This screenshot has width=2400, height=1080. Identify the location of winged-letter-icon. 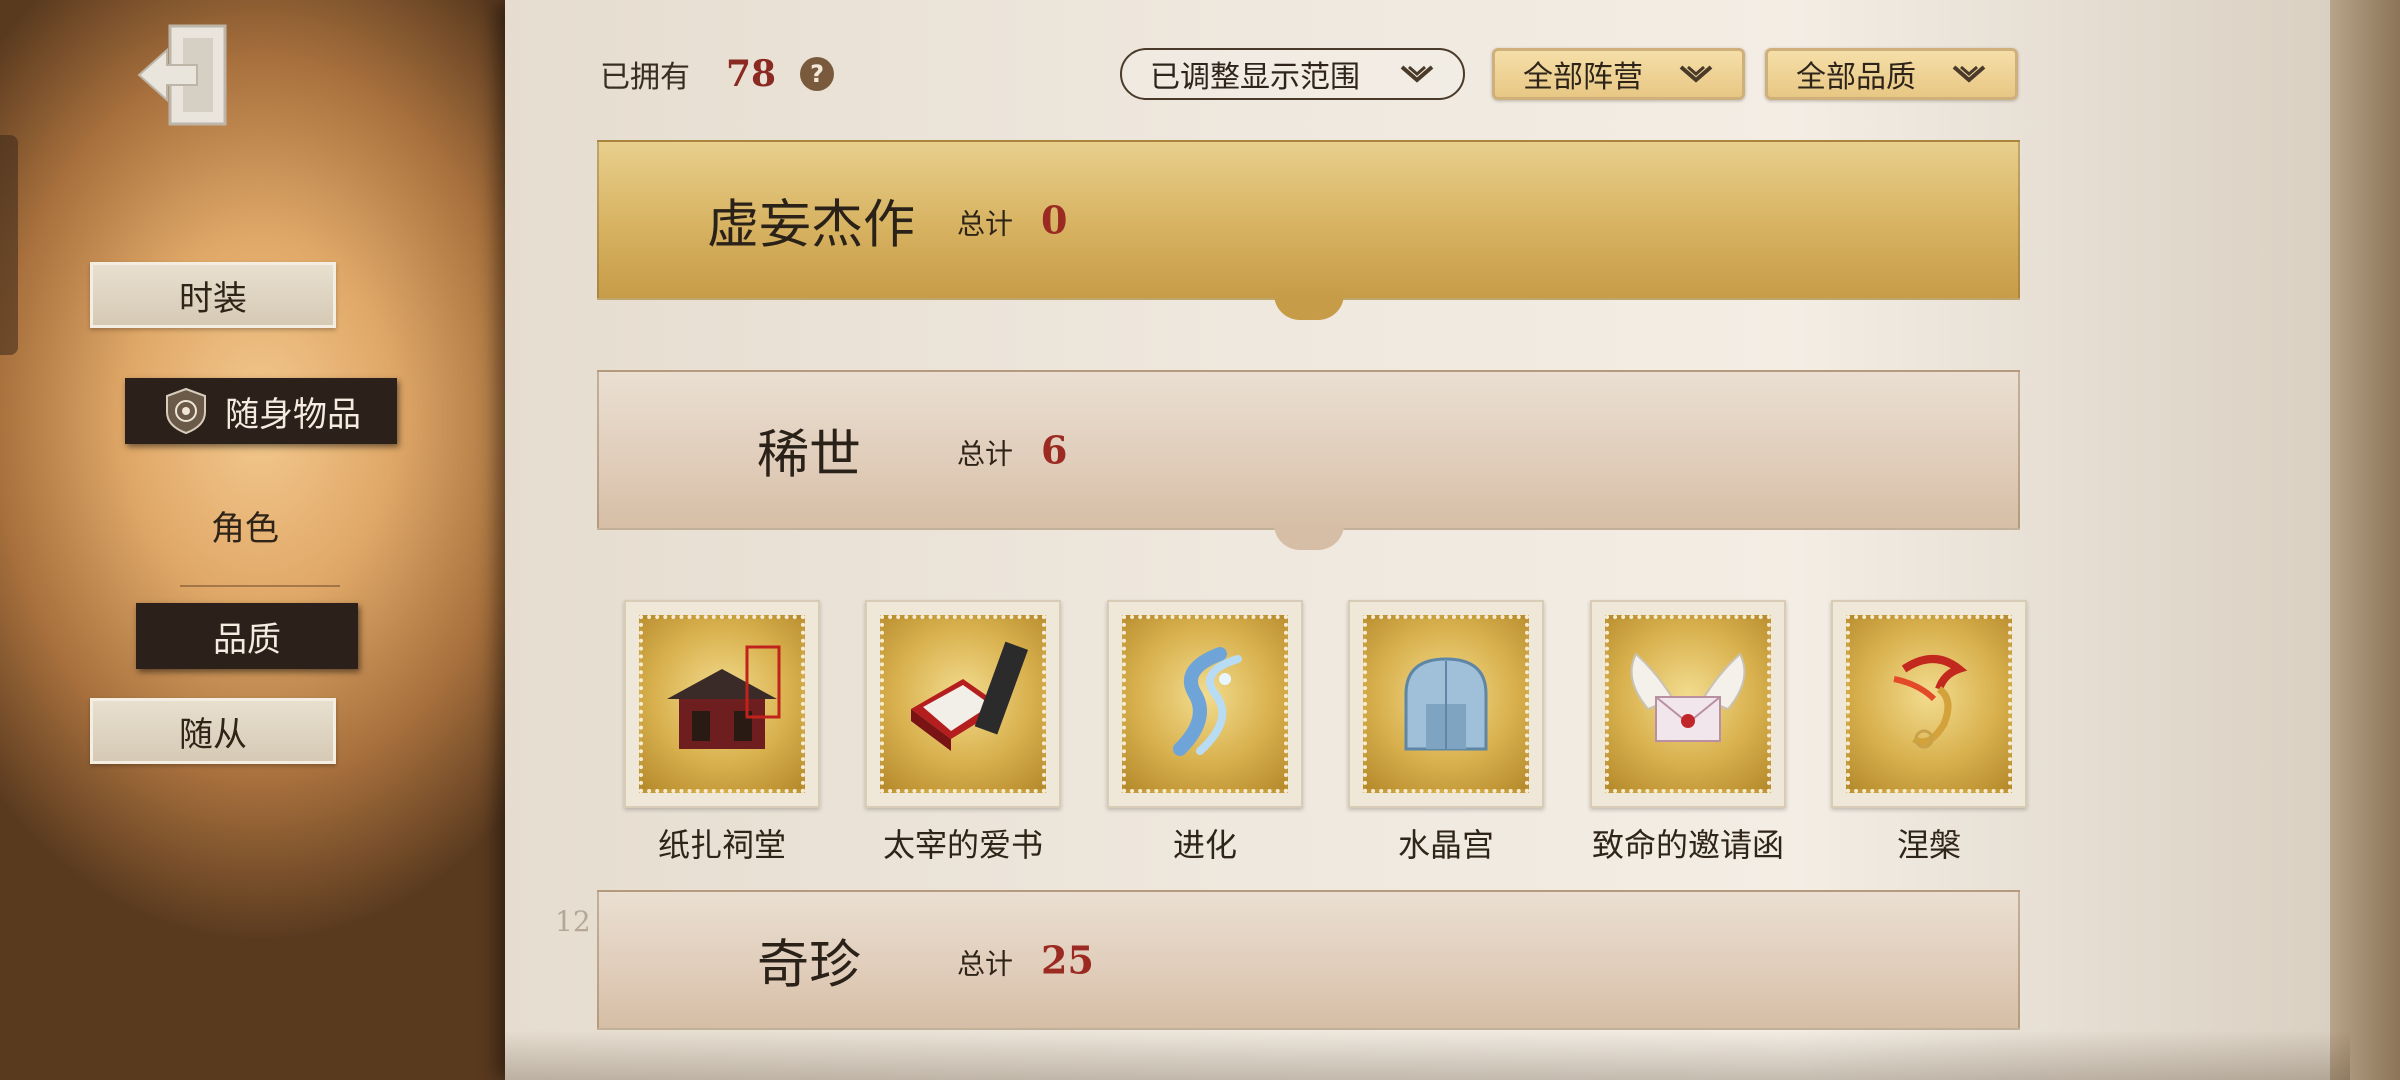
(1688, 697).